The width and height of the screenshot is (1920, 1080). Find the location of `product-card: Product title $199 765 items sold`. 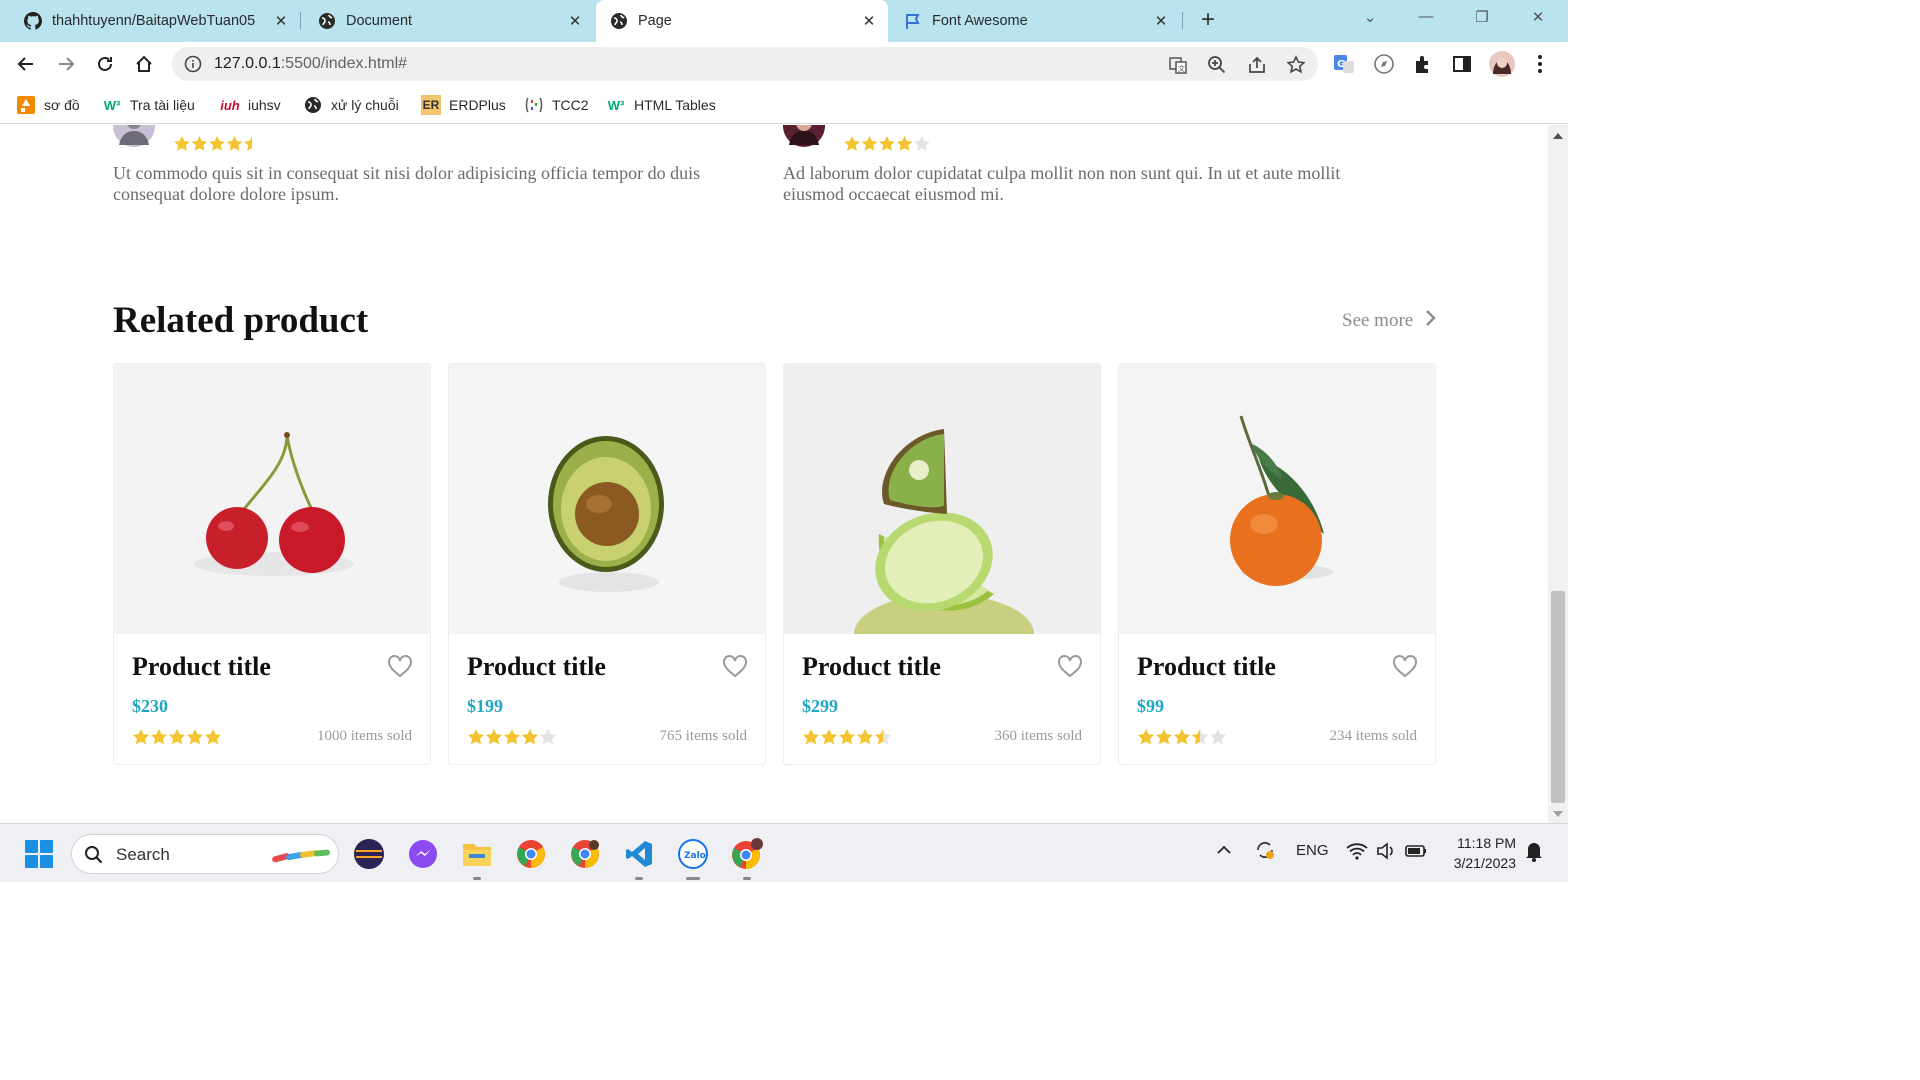

product-card: Product title $199 765 items sold is located at coordinates (607, 564).